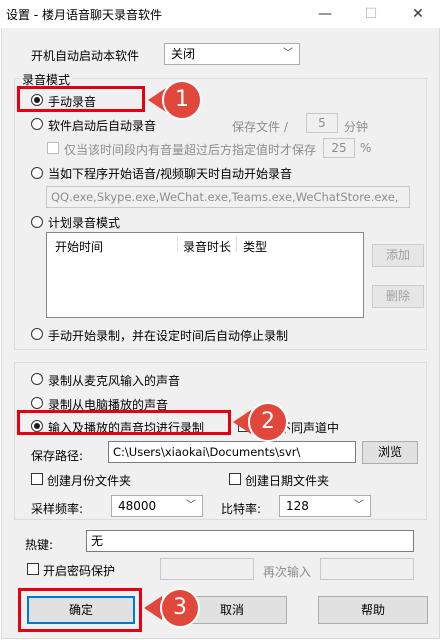 The image size is (441, 640). I want to click on hotkey-input: 无, so click(250, 541).